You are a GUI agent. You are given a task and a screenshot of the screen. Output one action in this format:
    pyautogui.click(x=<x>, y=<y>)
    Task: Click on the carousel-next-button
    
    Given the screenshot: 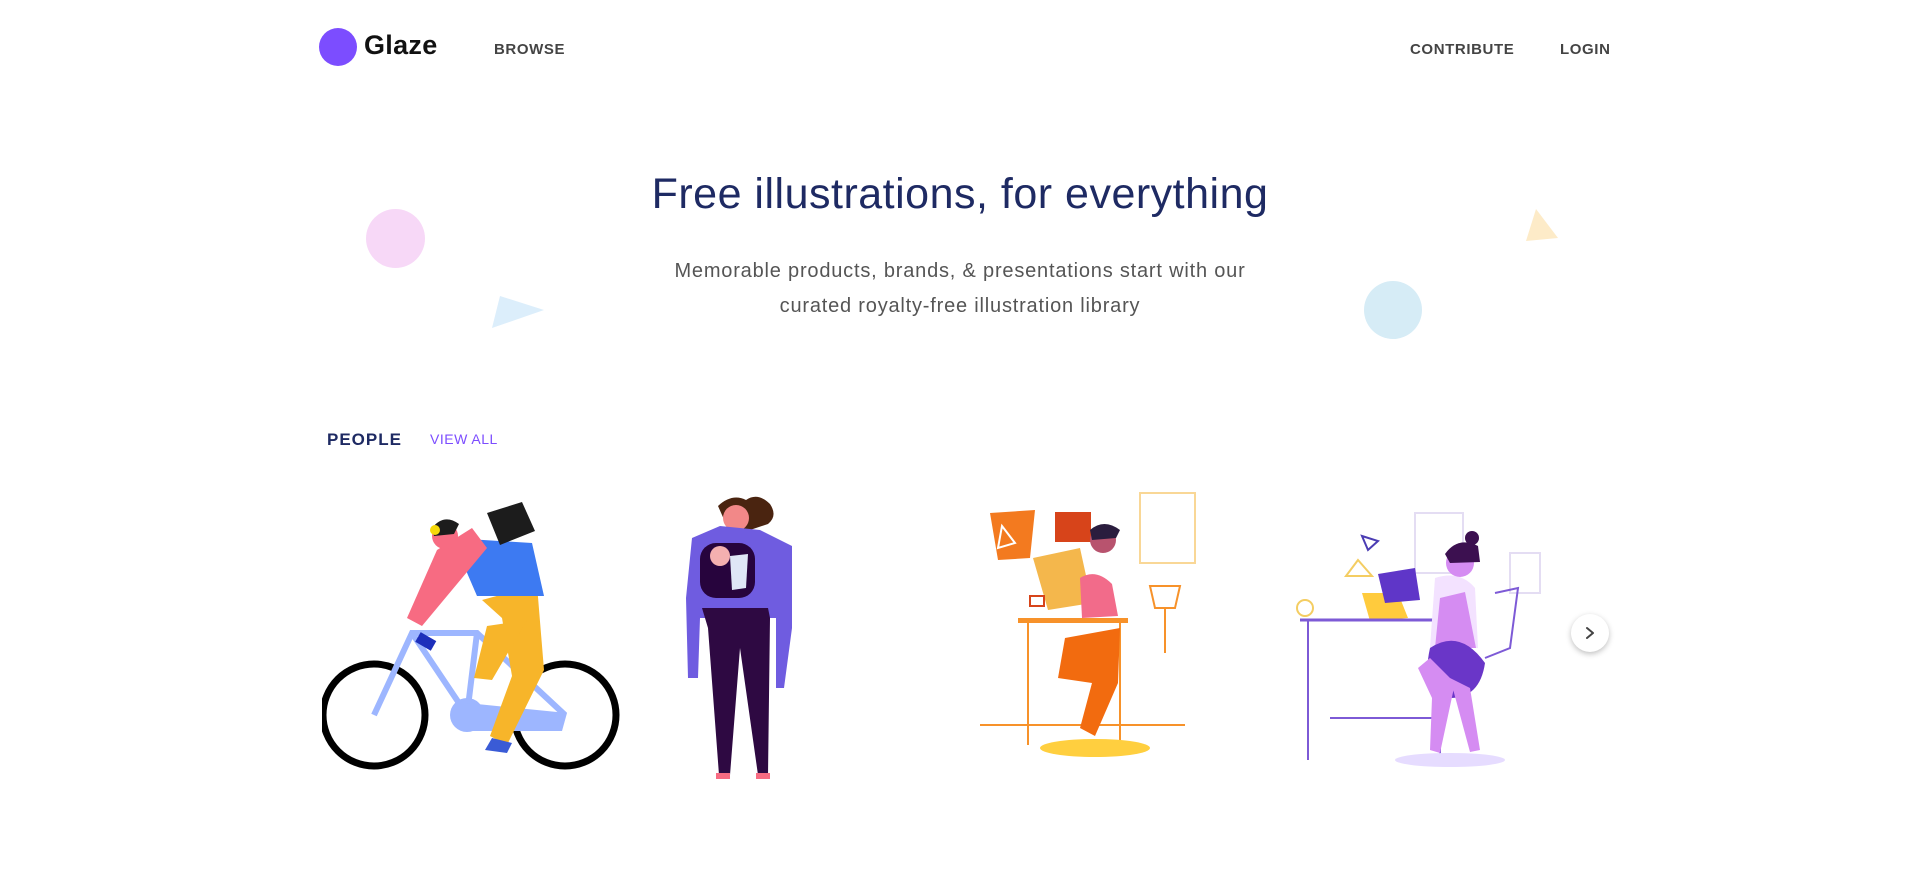 What is the action you would take?
    pyautogui.click(x=1590, y=633)
    